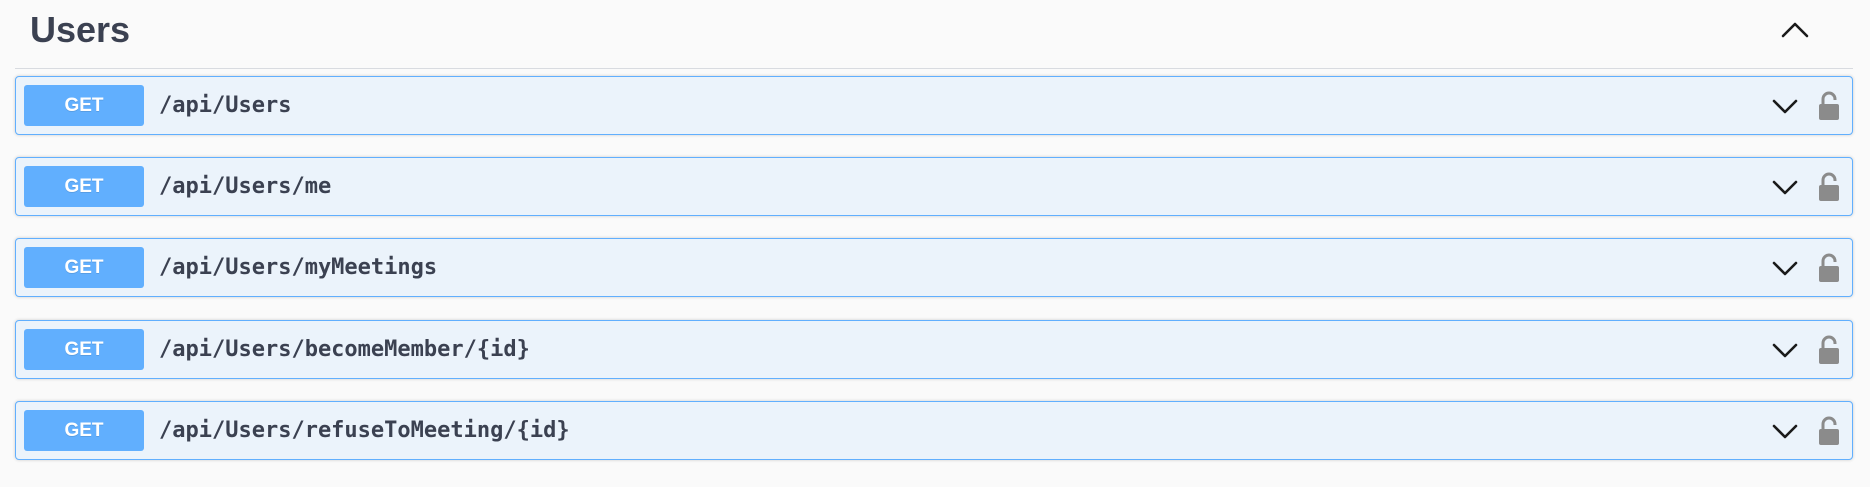  I want to click on section-header: Users, so click(934, 34).